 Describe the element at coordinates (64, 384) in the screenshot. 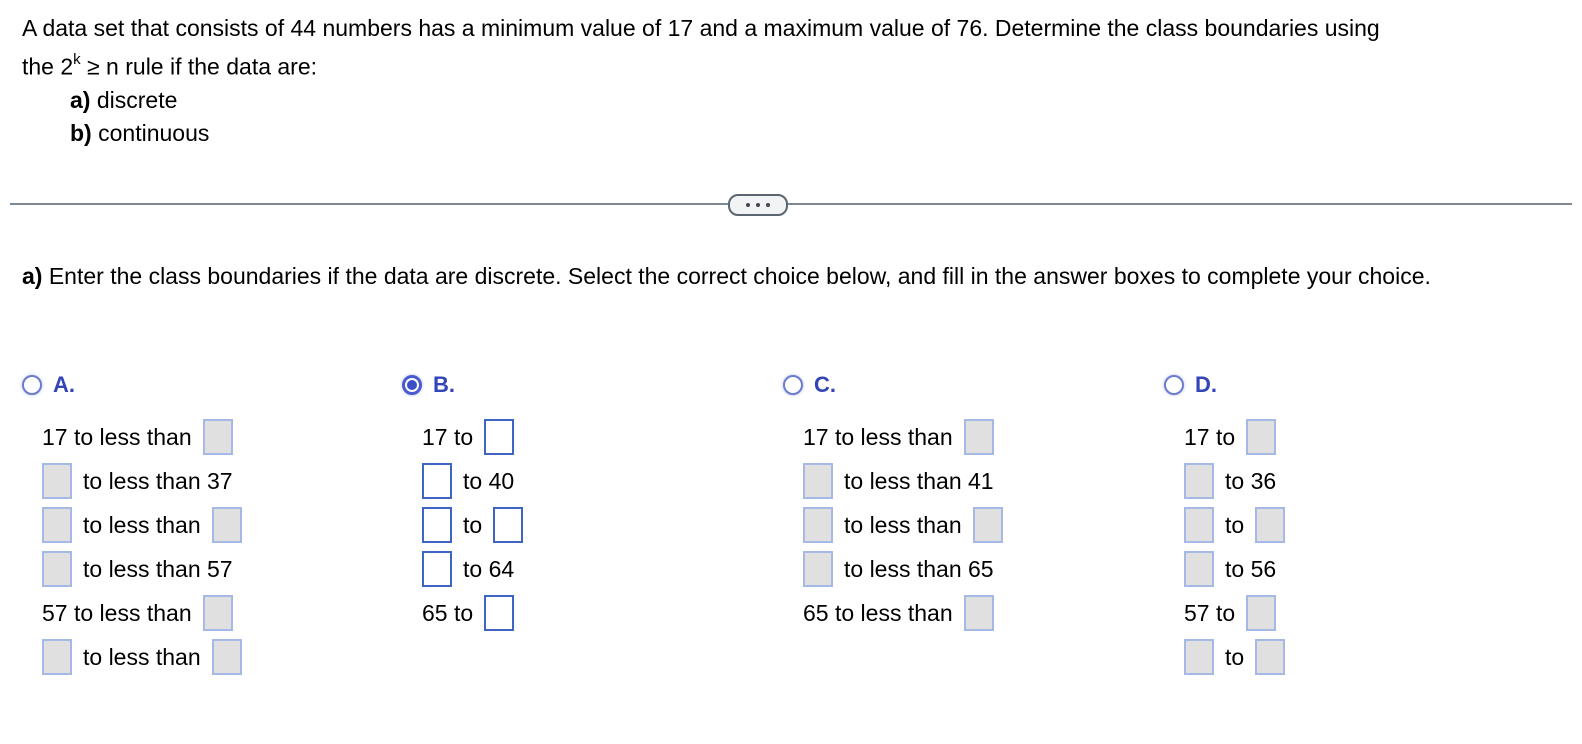

I see `choice-letter: A.` at that location.